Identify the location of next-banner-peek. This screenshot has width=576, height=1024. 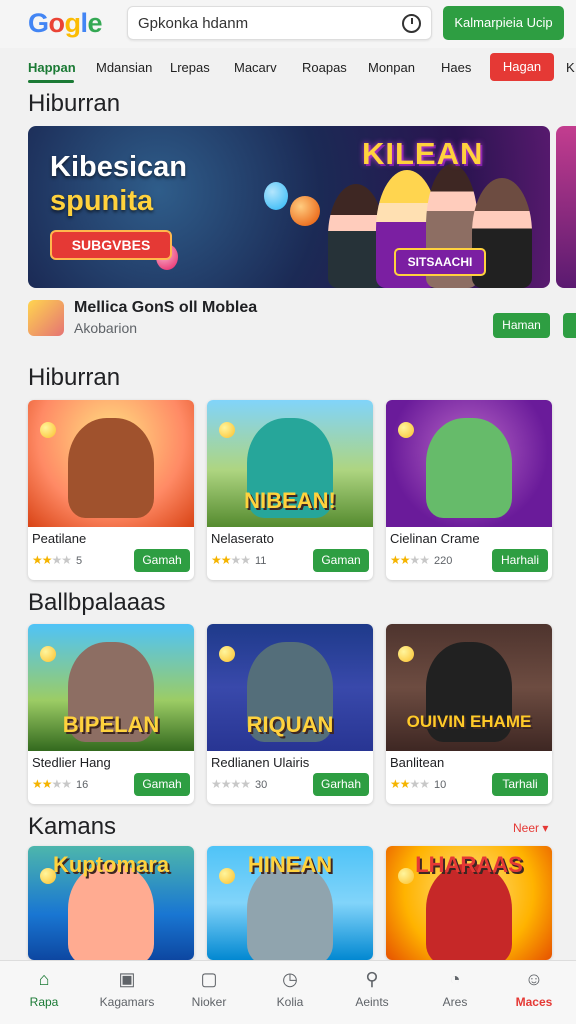
(566, 207).